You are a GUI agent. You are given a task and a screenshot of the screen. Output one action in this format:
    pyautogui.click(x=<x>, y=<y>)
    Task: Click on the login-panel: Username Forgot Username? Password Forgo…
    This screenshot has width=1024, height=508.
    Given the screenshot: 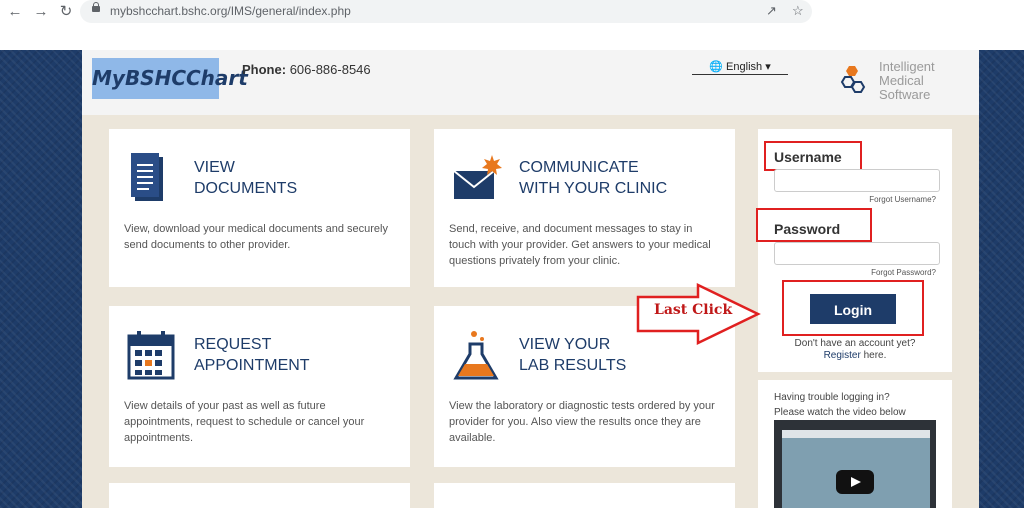 What is the action you would take?
    pyautogui.click(x=854, y=250)
    